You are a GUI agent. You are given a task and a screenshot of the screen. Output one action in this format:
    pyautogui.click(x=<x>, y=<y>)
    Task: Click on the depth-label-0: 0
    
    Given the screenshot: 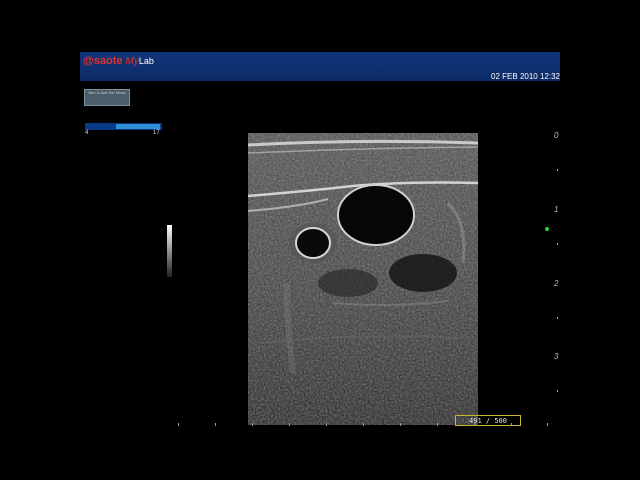 What is the action you would take?
    pyautogui.click(x=556, y=135)
    